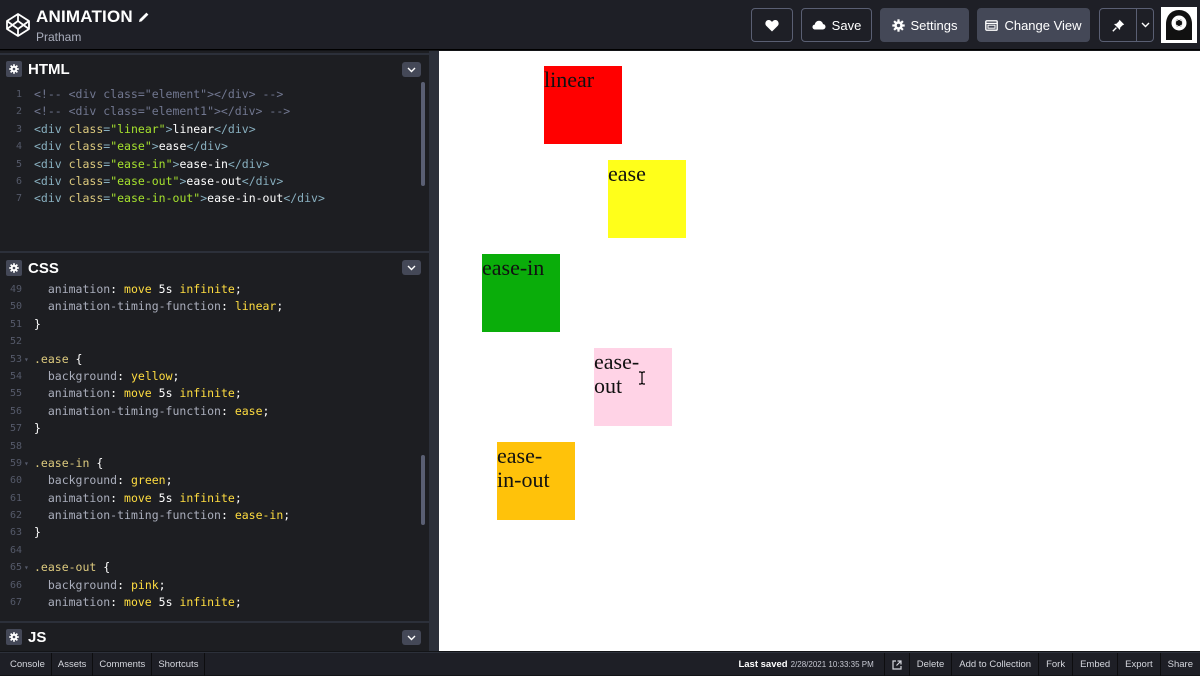 This screenshot has width=1200, height=676. Describe the element at coordinates (15, 498) in the screenshot. I see `line-number: 61` at that location.